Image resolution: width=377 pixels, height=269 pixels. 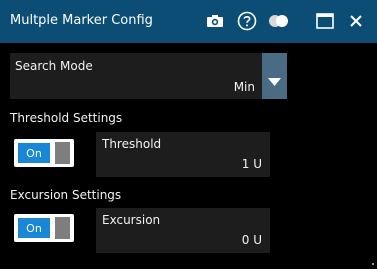 What do you see at coordinates (244, 87) in the screenshot?
I see `search-mode-value: Min` at bounding box center [244, 87].